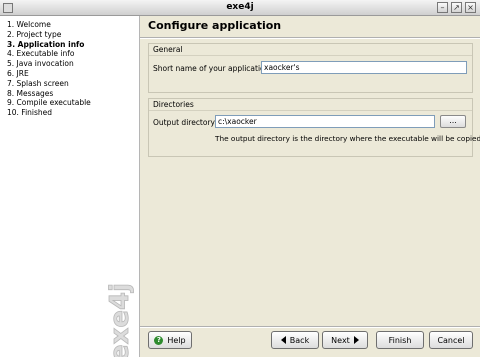  Describe the element at coordinates (215, 25) in the screenshot. I see `page-title: Configure application` at that location.